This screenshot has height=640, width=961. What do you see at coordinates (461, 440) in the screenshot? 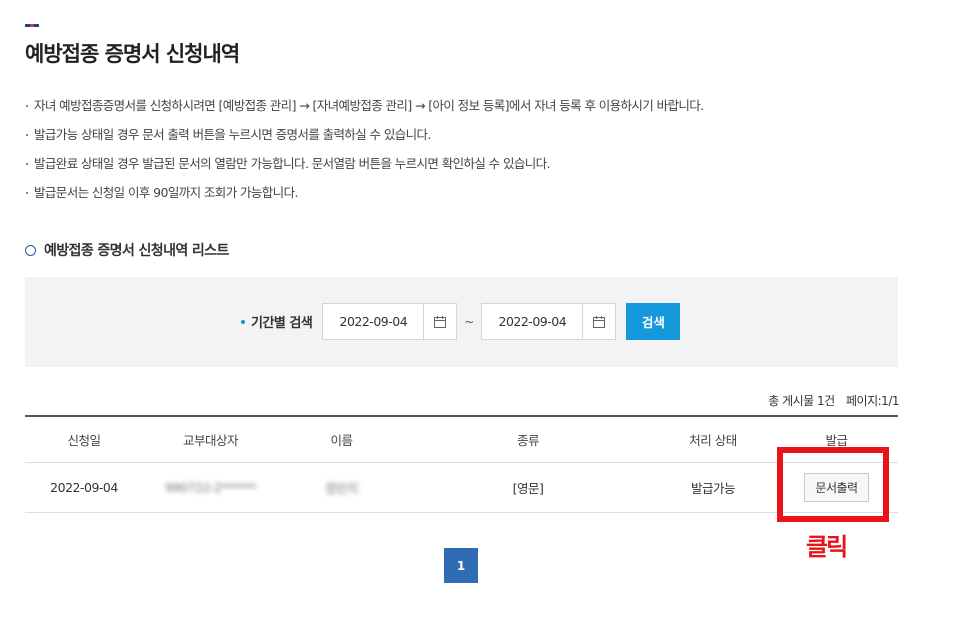
I see `table-header: 신청일 교부대상자 이름 종류 처리 상태 발급` at bounding box center [461, 440].